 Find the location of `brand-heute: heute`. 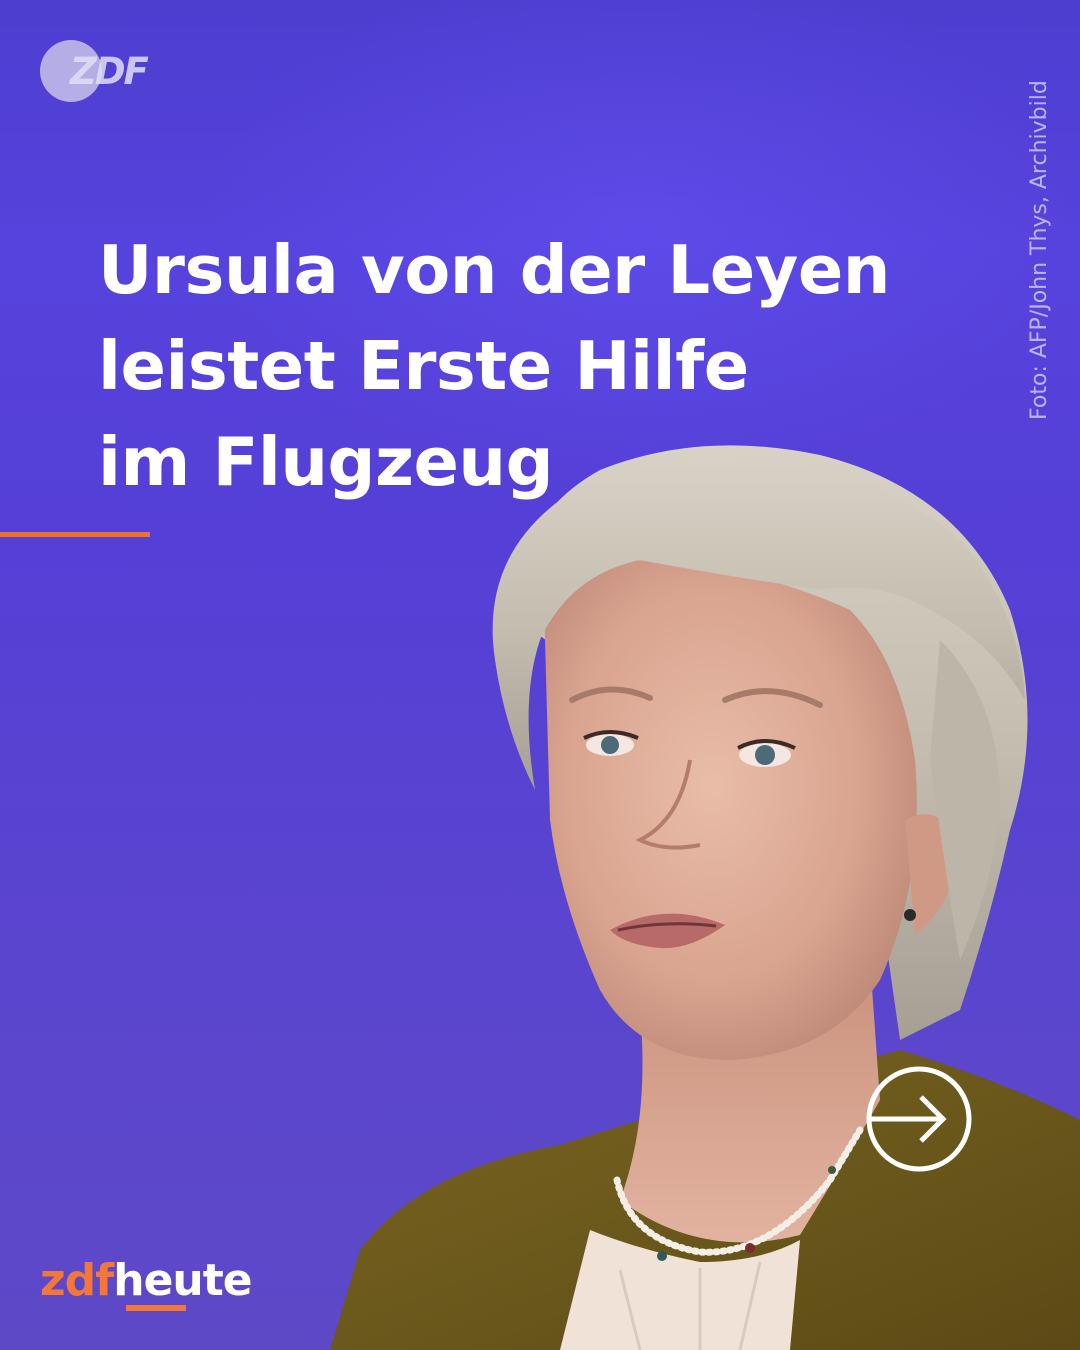

brand-heute: heute is located at coordinates (182, 1280).